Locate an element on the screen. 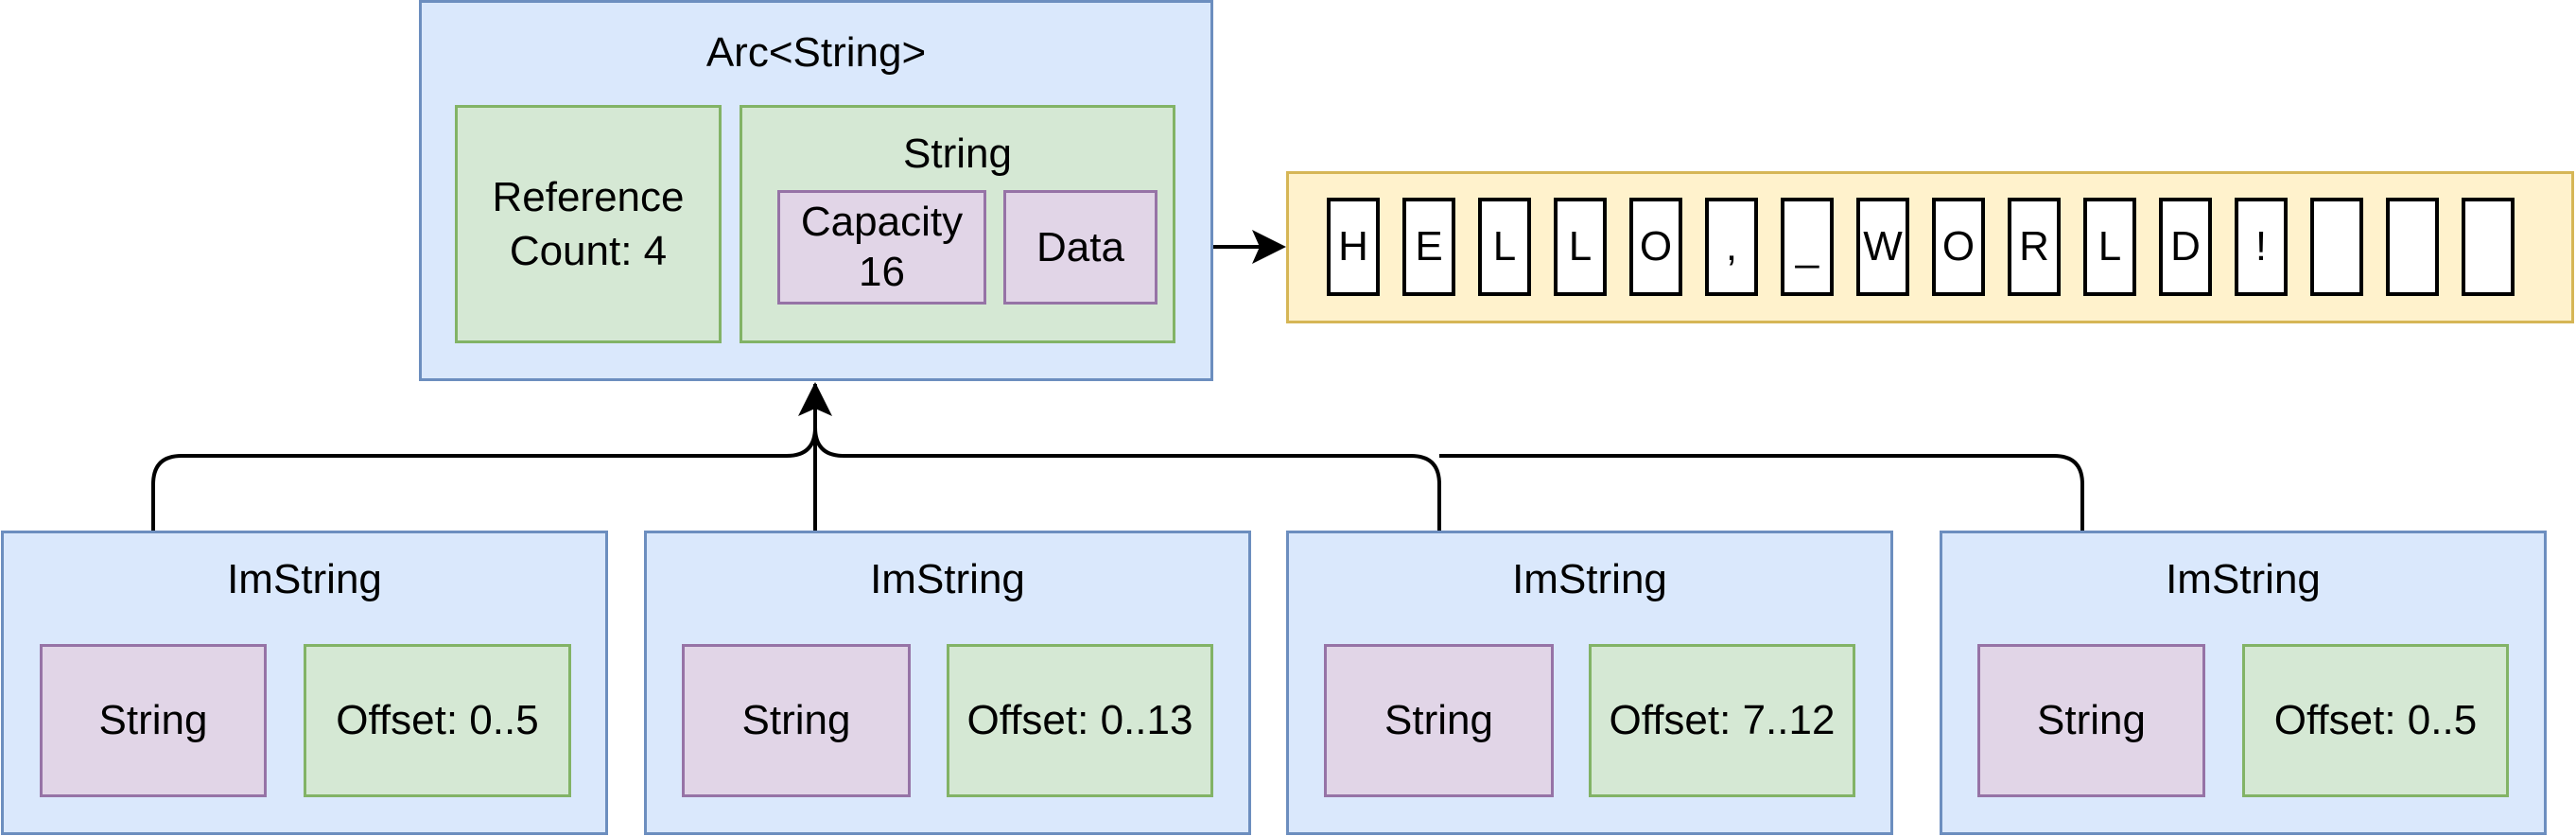  imstring-offset-label: Offset: 7..12 is located at coordinates (1722, 721).